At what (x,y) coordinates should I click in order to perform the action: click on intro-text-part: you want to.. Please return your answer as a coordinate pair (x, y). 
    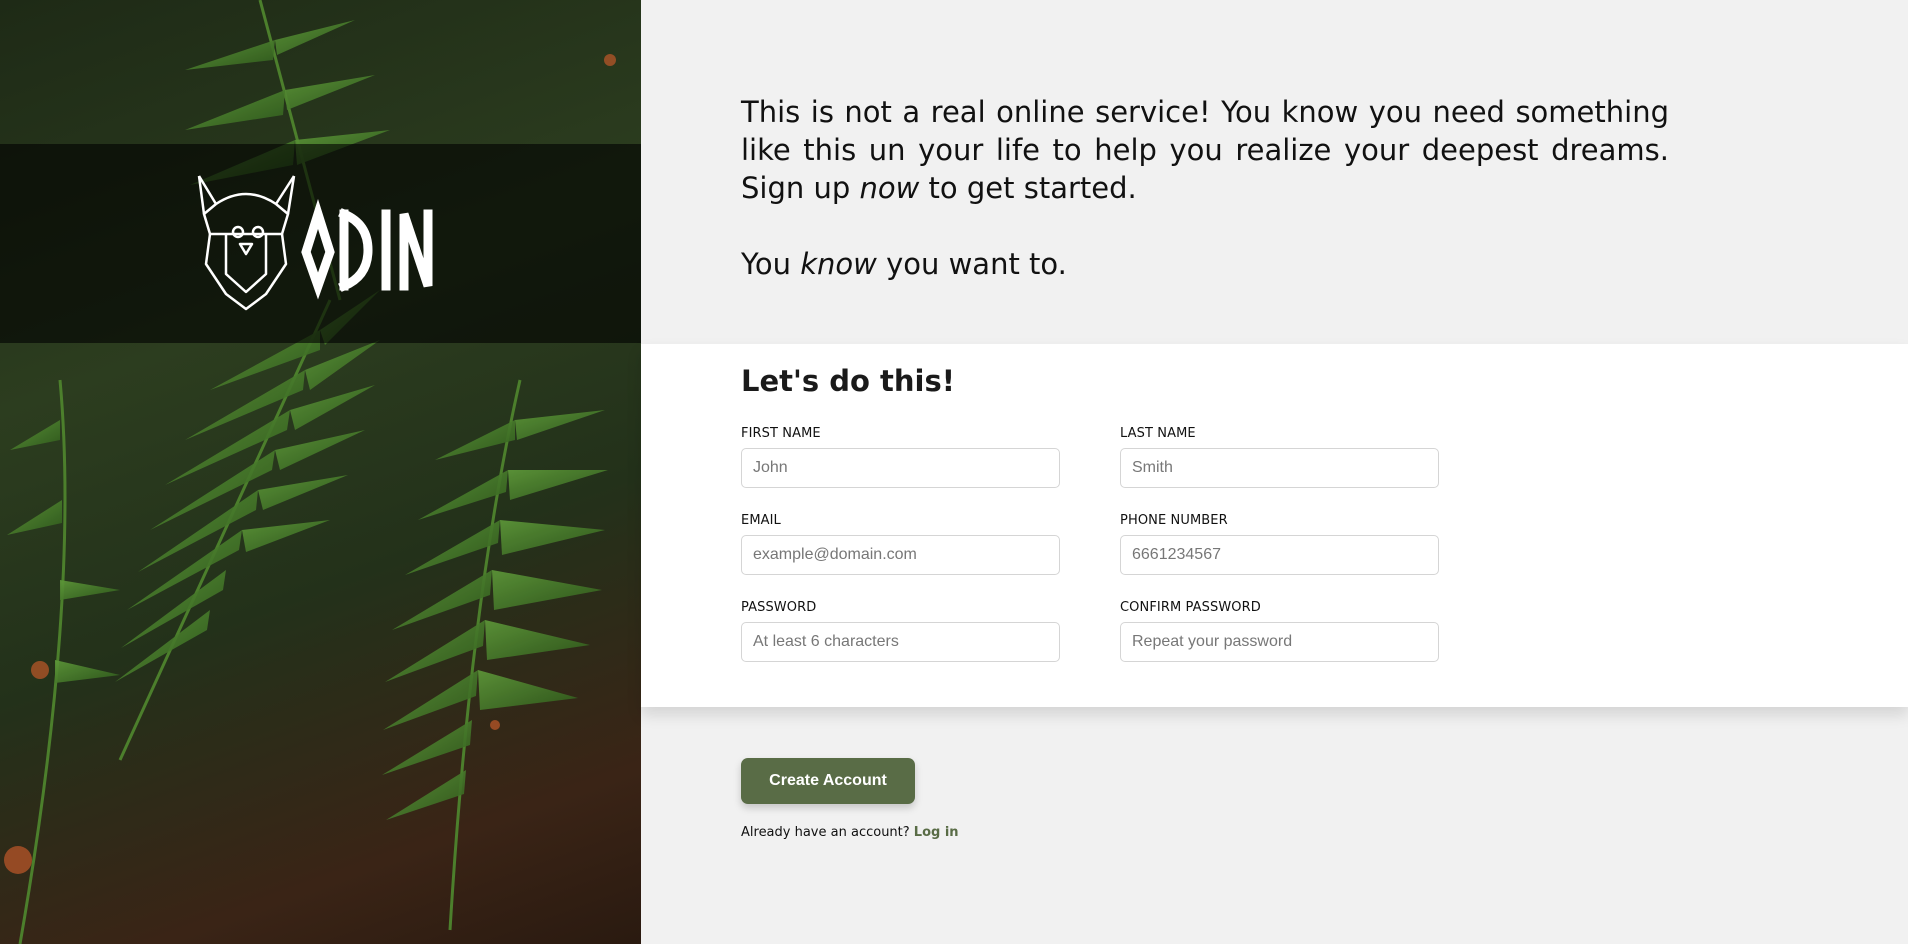
    Looking at the image, I should click on (971, 264).